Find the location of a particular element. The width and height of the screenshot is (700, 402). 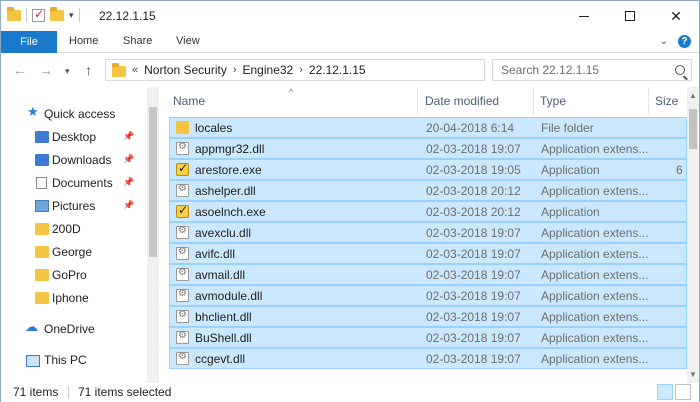

scrollbar-thumb is located at coordinates (693, 129).